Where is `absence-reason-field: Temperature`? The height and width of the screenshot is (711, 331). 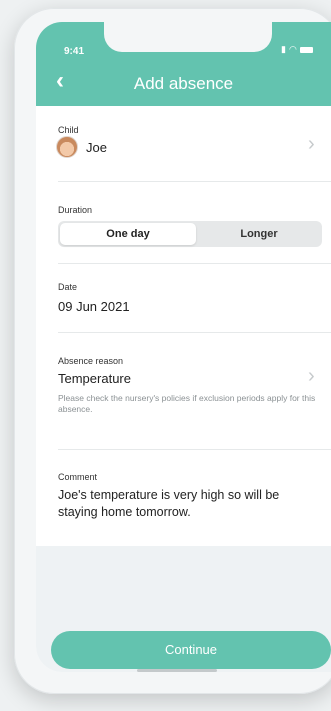
absence-reason-field: Temperature is located at coordinates (94, 378).